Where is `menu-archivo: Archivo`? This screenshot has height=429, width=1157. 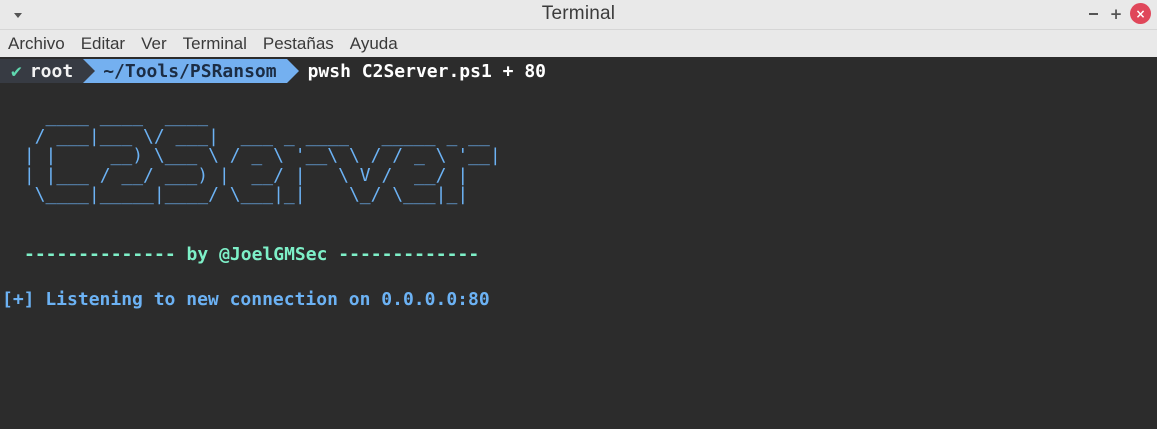
menu-archivo: Archivo is located at coordinates (36, 44).